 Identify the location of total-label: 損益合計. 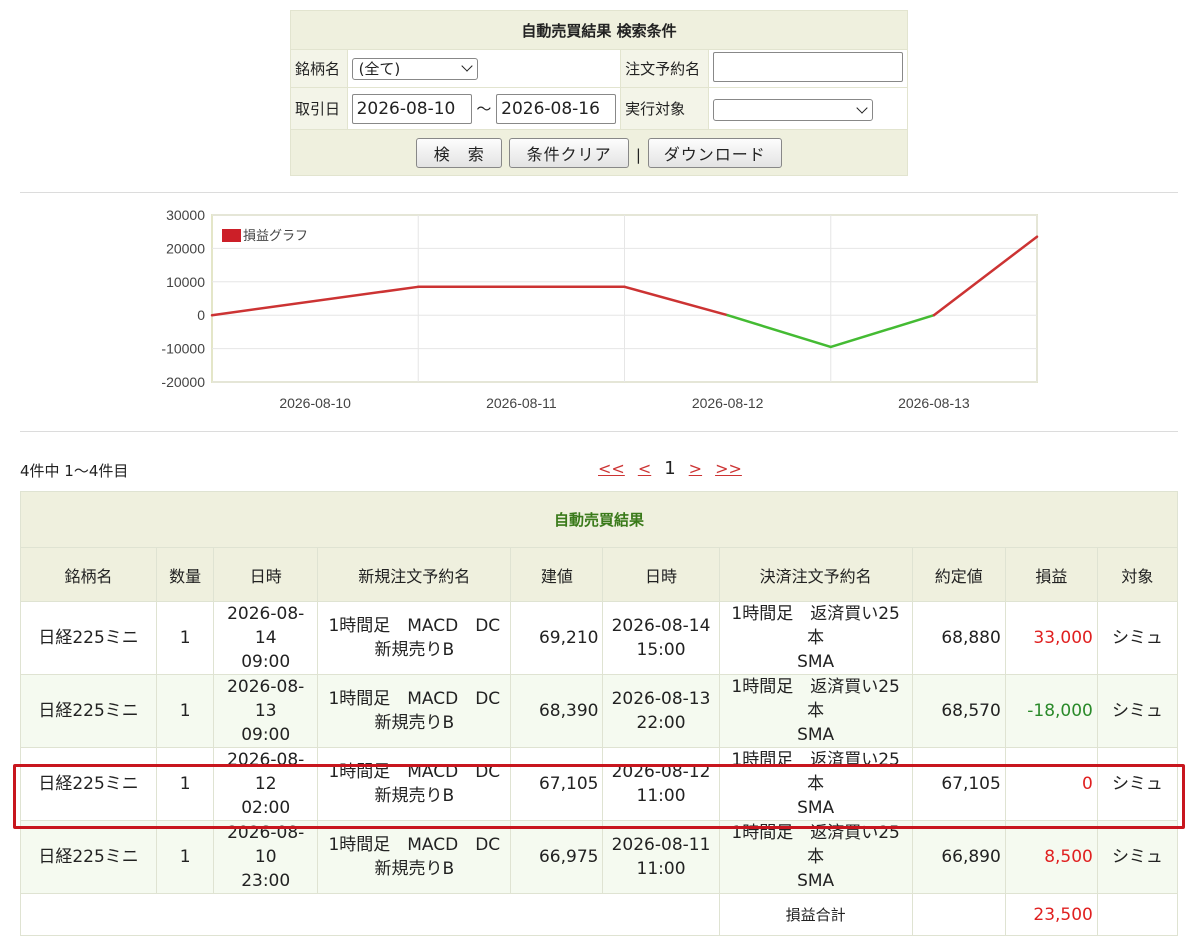
(815, 914).